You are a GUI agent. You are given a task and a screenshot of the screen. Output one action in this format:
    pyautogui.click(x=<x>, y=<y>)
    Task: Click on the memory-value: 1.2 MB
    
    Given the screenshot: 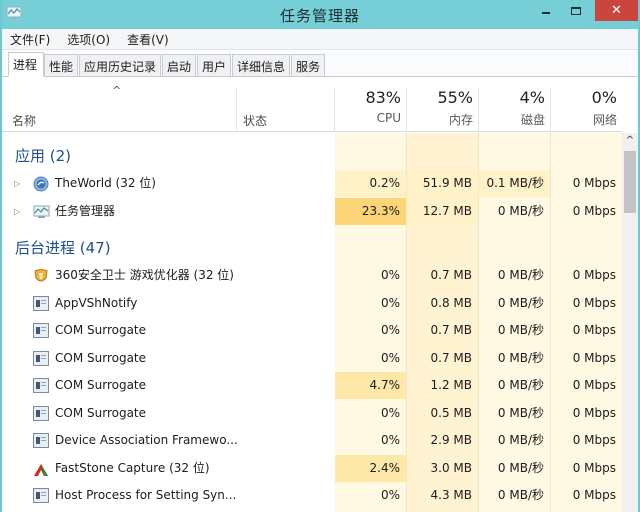 What is the action you would take?
    pyautogui.click(x=451, y=385)
    